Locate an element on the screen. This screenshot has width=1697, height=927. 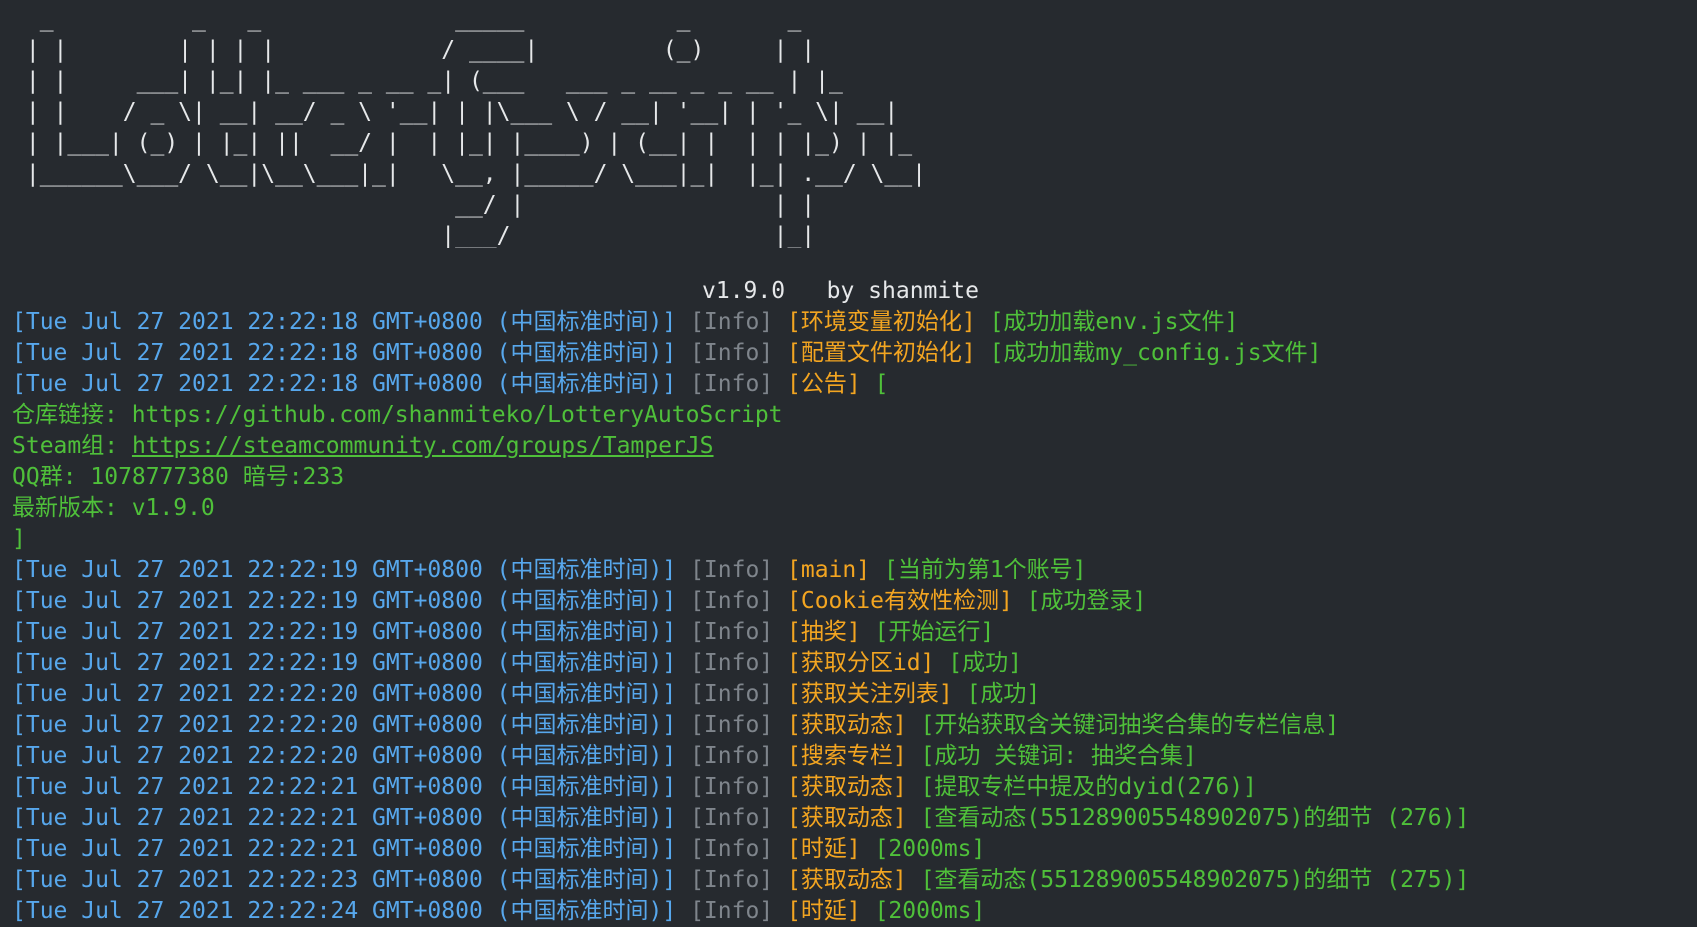
log-tag: [main] is located at coordinates (829, 570).